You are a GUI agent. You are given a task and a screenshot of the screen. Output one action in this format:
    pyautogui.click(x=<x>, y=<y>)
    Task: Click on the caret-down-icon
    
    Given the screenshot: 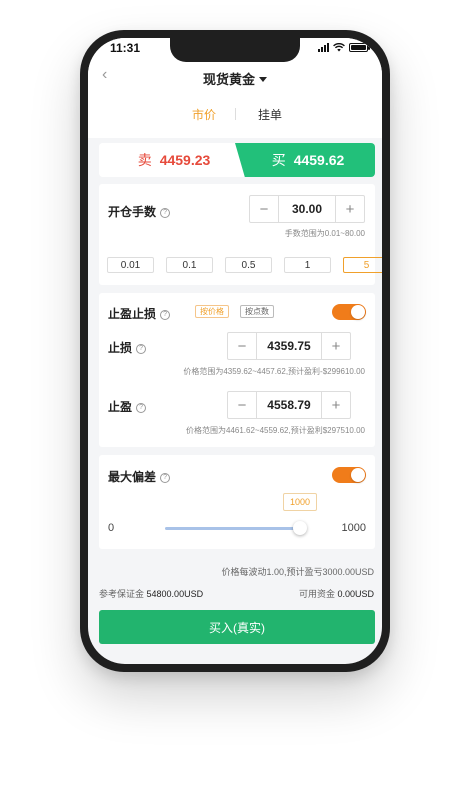 What is the action you would take?
    pyautogui.click(x=263, y=80)
    